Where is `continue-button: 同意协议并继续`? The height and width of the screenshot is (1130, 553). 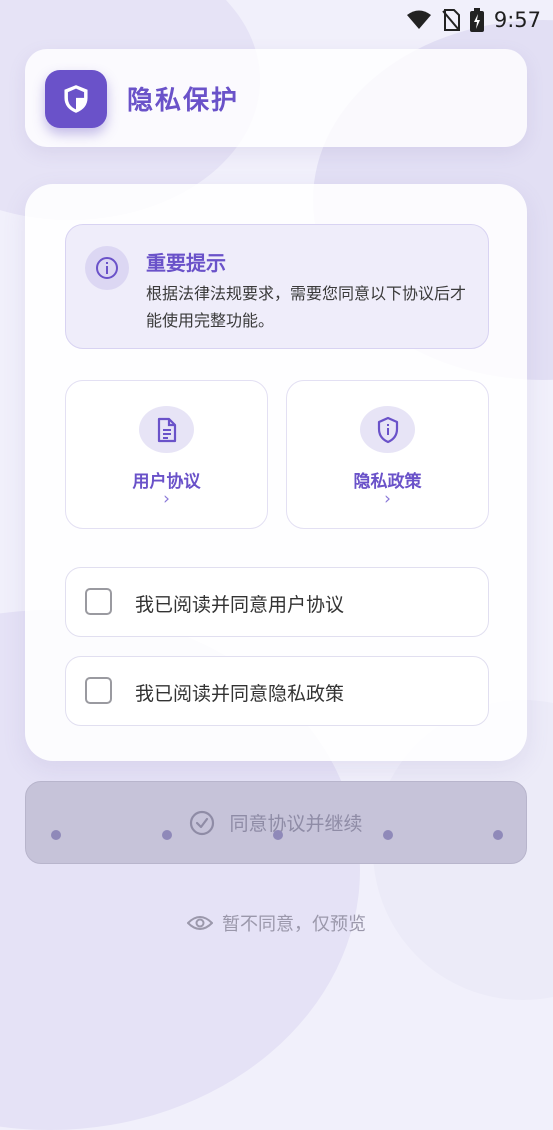
continue-button: 同意协议并继续 is located at coordinates (276, 822).